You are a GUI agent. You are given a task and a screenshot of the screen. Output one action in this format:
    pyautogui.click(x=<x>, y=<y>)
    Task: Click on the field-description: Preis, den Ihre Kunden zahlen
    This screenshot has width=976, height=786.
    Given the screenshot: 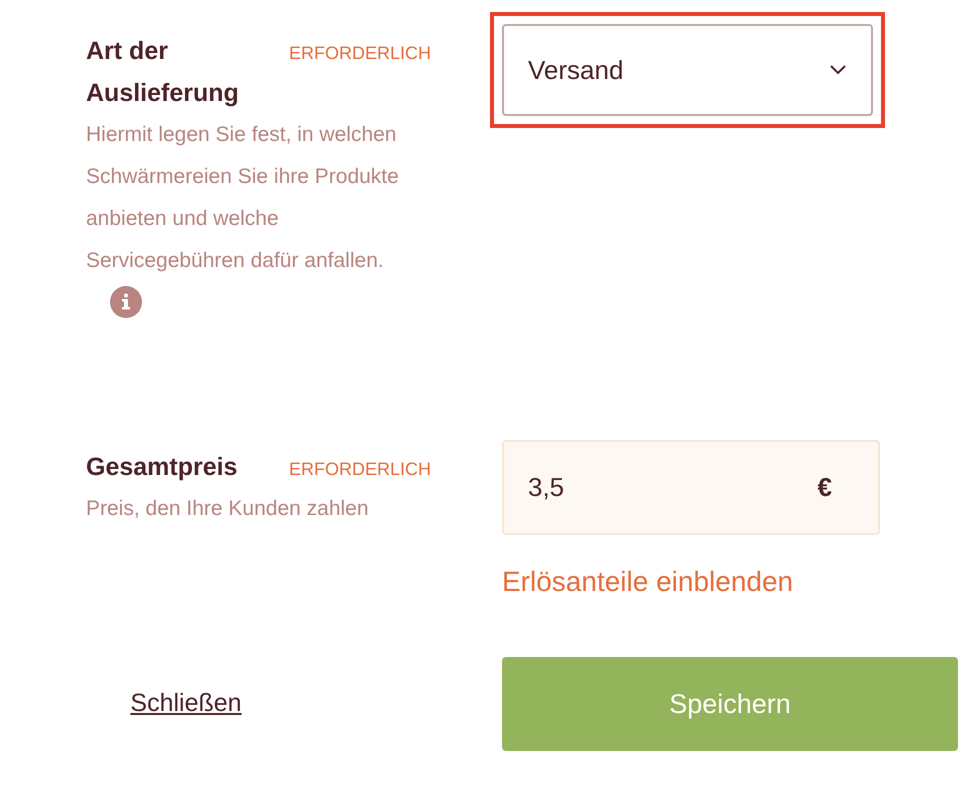 What is the action you would take?
    pyautogui.click(x=228, y=509)
    